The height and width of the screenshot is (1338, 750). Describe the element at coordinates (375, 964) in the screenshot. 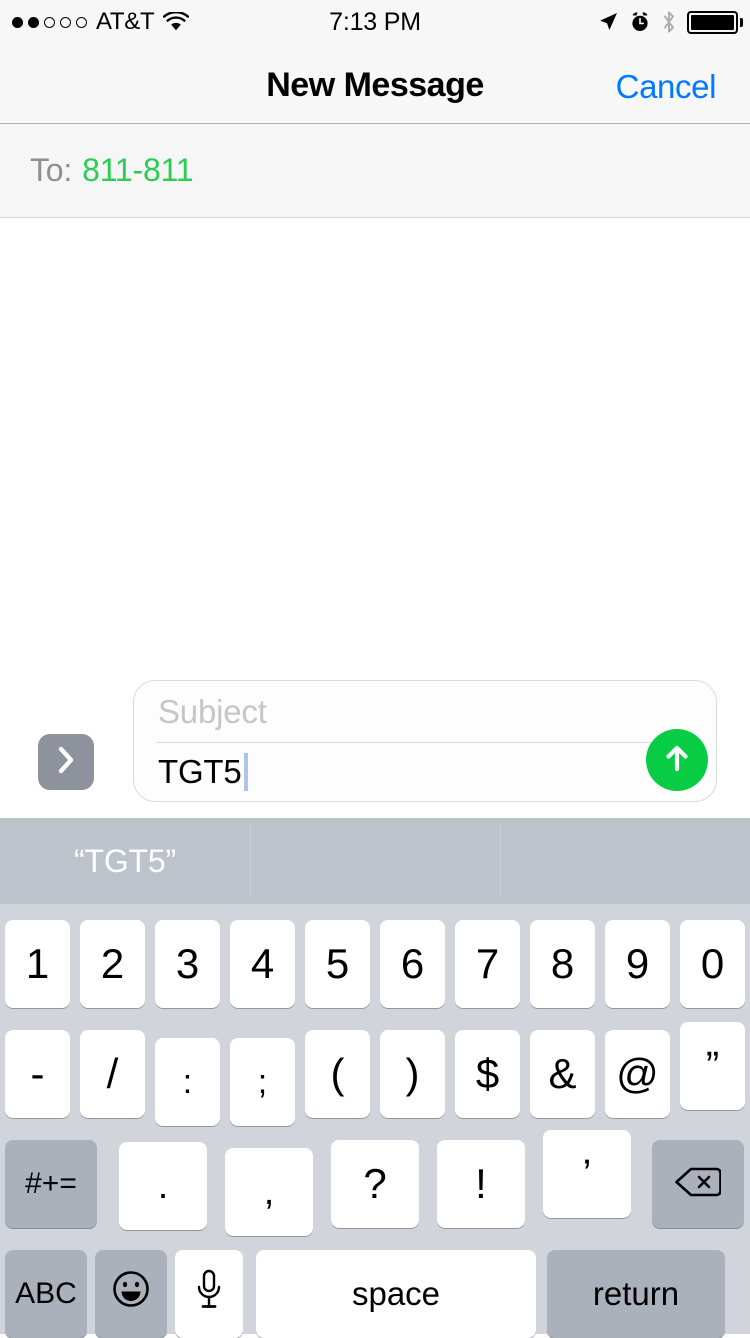

I see `keyboard-row-numbers: 1 2 3 4 5 6 7 8 9 0` at that location.